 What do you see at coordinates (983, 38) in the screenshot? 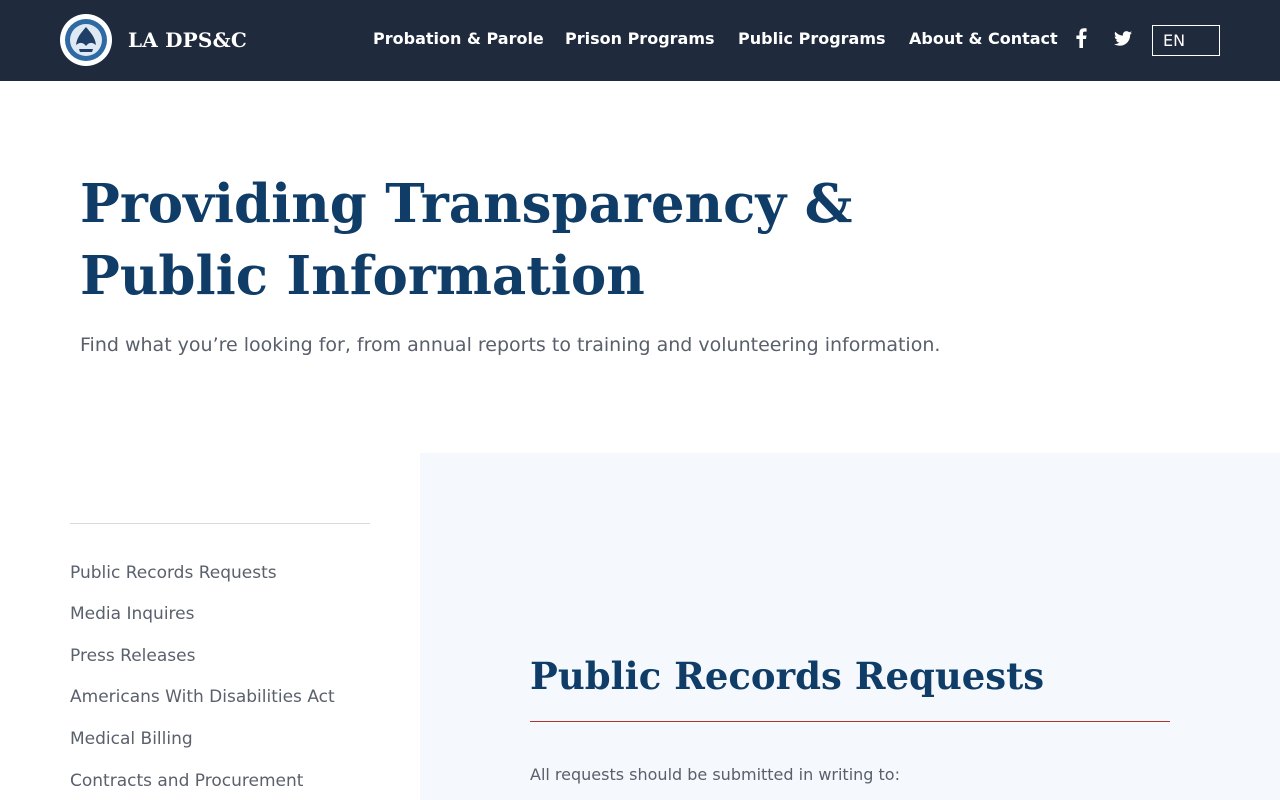
I see `nav-about-contact: About & Contact` at bounding box center [983, 38].